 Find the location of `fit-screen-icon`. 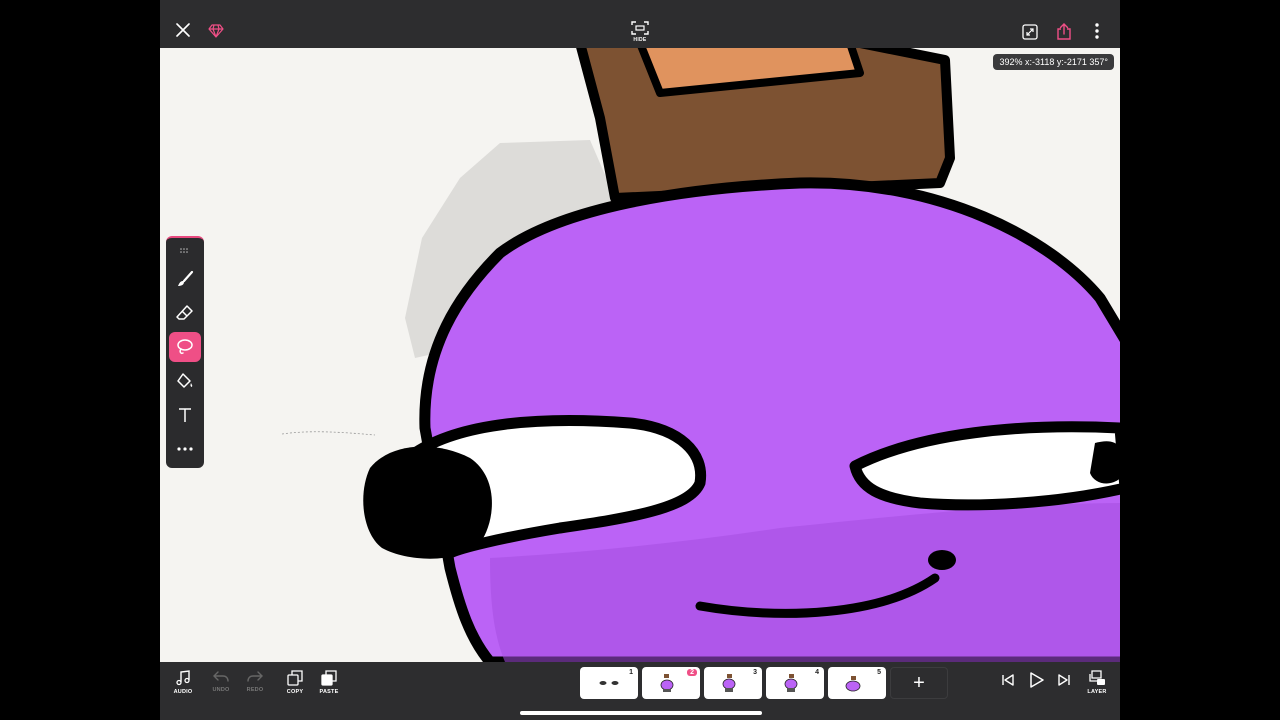

fit-screen-icon is located at coordinates (1030, 32).